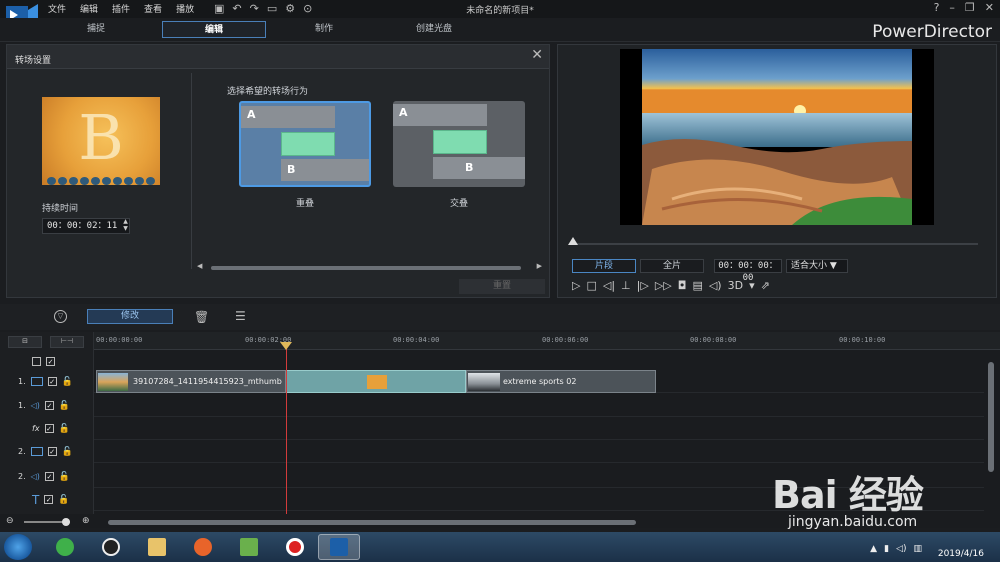  Describe the element at coordinates (67, 342) in the screenshot. I see `fit-timeline-icon: ⊢⊣` at that location.